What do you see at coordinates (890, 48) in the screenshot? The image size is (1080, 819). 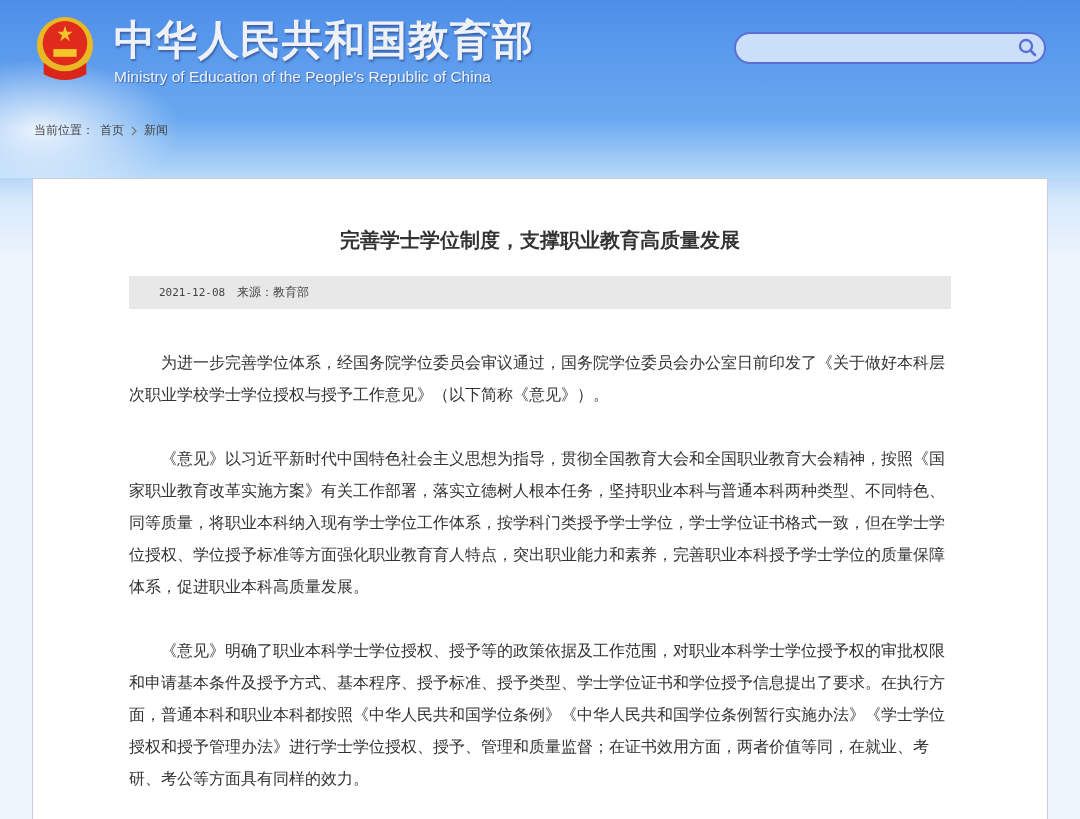 I see `search-field` at bounding box center [890, 48].